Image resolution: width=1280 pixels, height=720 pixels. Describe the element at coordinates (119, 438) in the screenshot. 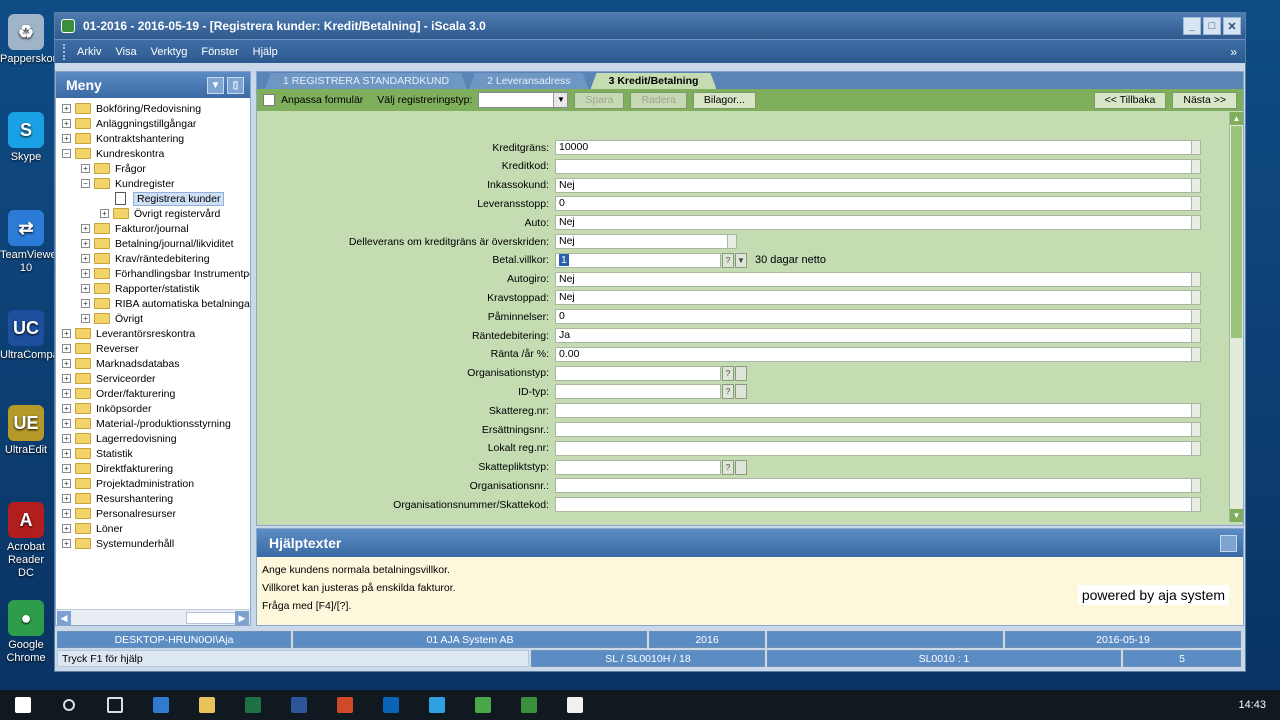

I see `tree-item: + Lagerredovisning` at that location.